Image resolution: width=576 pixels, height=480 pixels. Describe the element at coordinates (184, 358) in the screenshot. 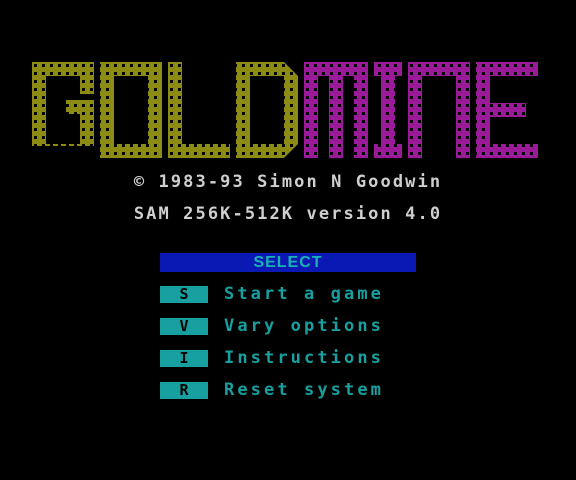

I see `menu-key-i: I` at that location.